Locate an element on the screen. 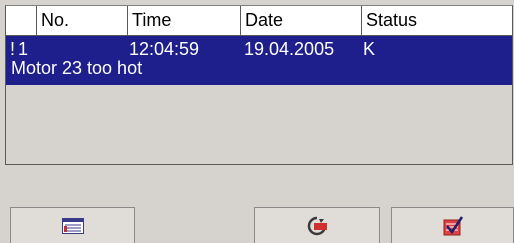 This screenshot has height=243, width=514. loop-in-alarm-button is located at coordinates (317, 225).